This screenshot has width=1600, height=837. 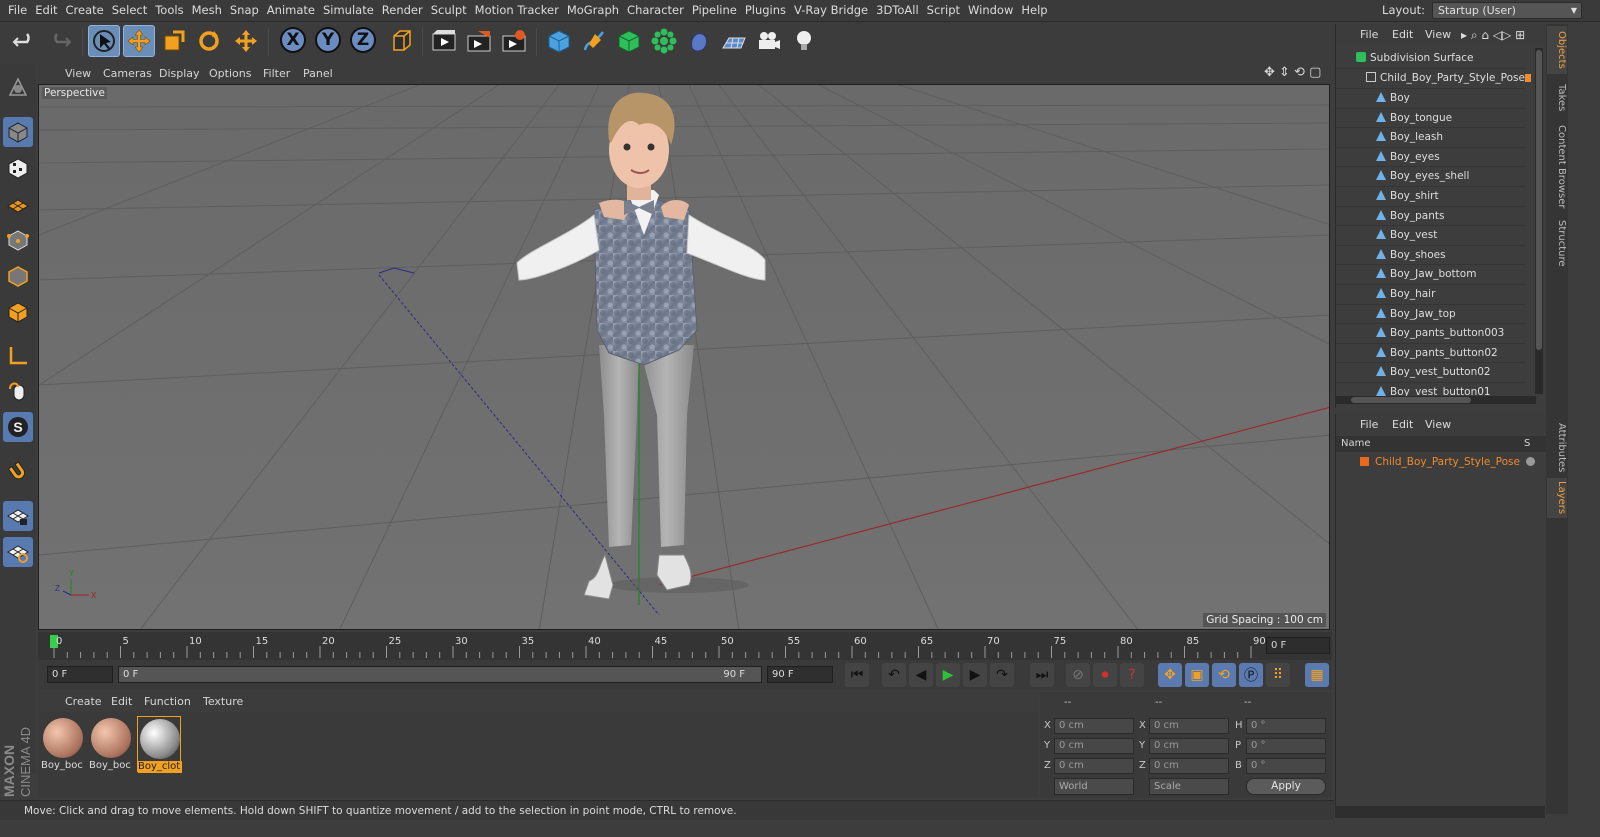 What do you see at coordinates (1431, 217) in the screenshot?
I see `object-row: Boy_pants` at bounding box center [1431, 217].